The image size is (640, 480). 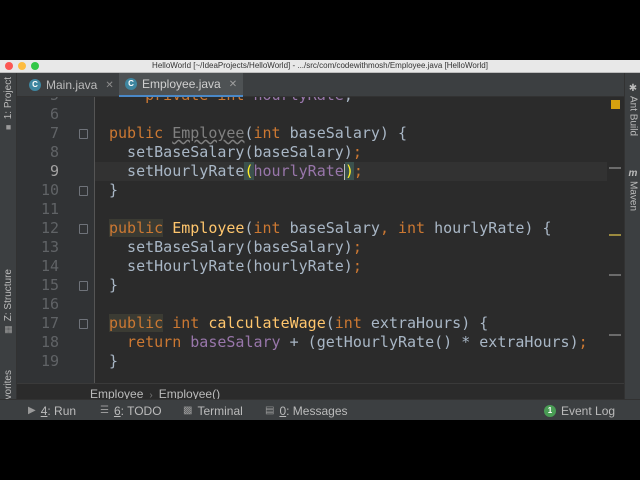 I want to click on run-label: : Run, so click(x=62, y=410).